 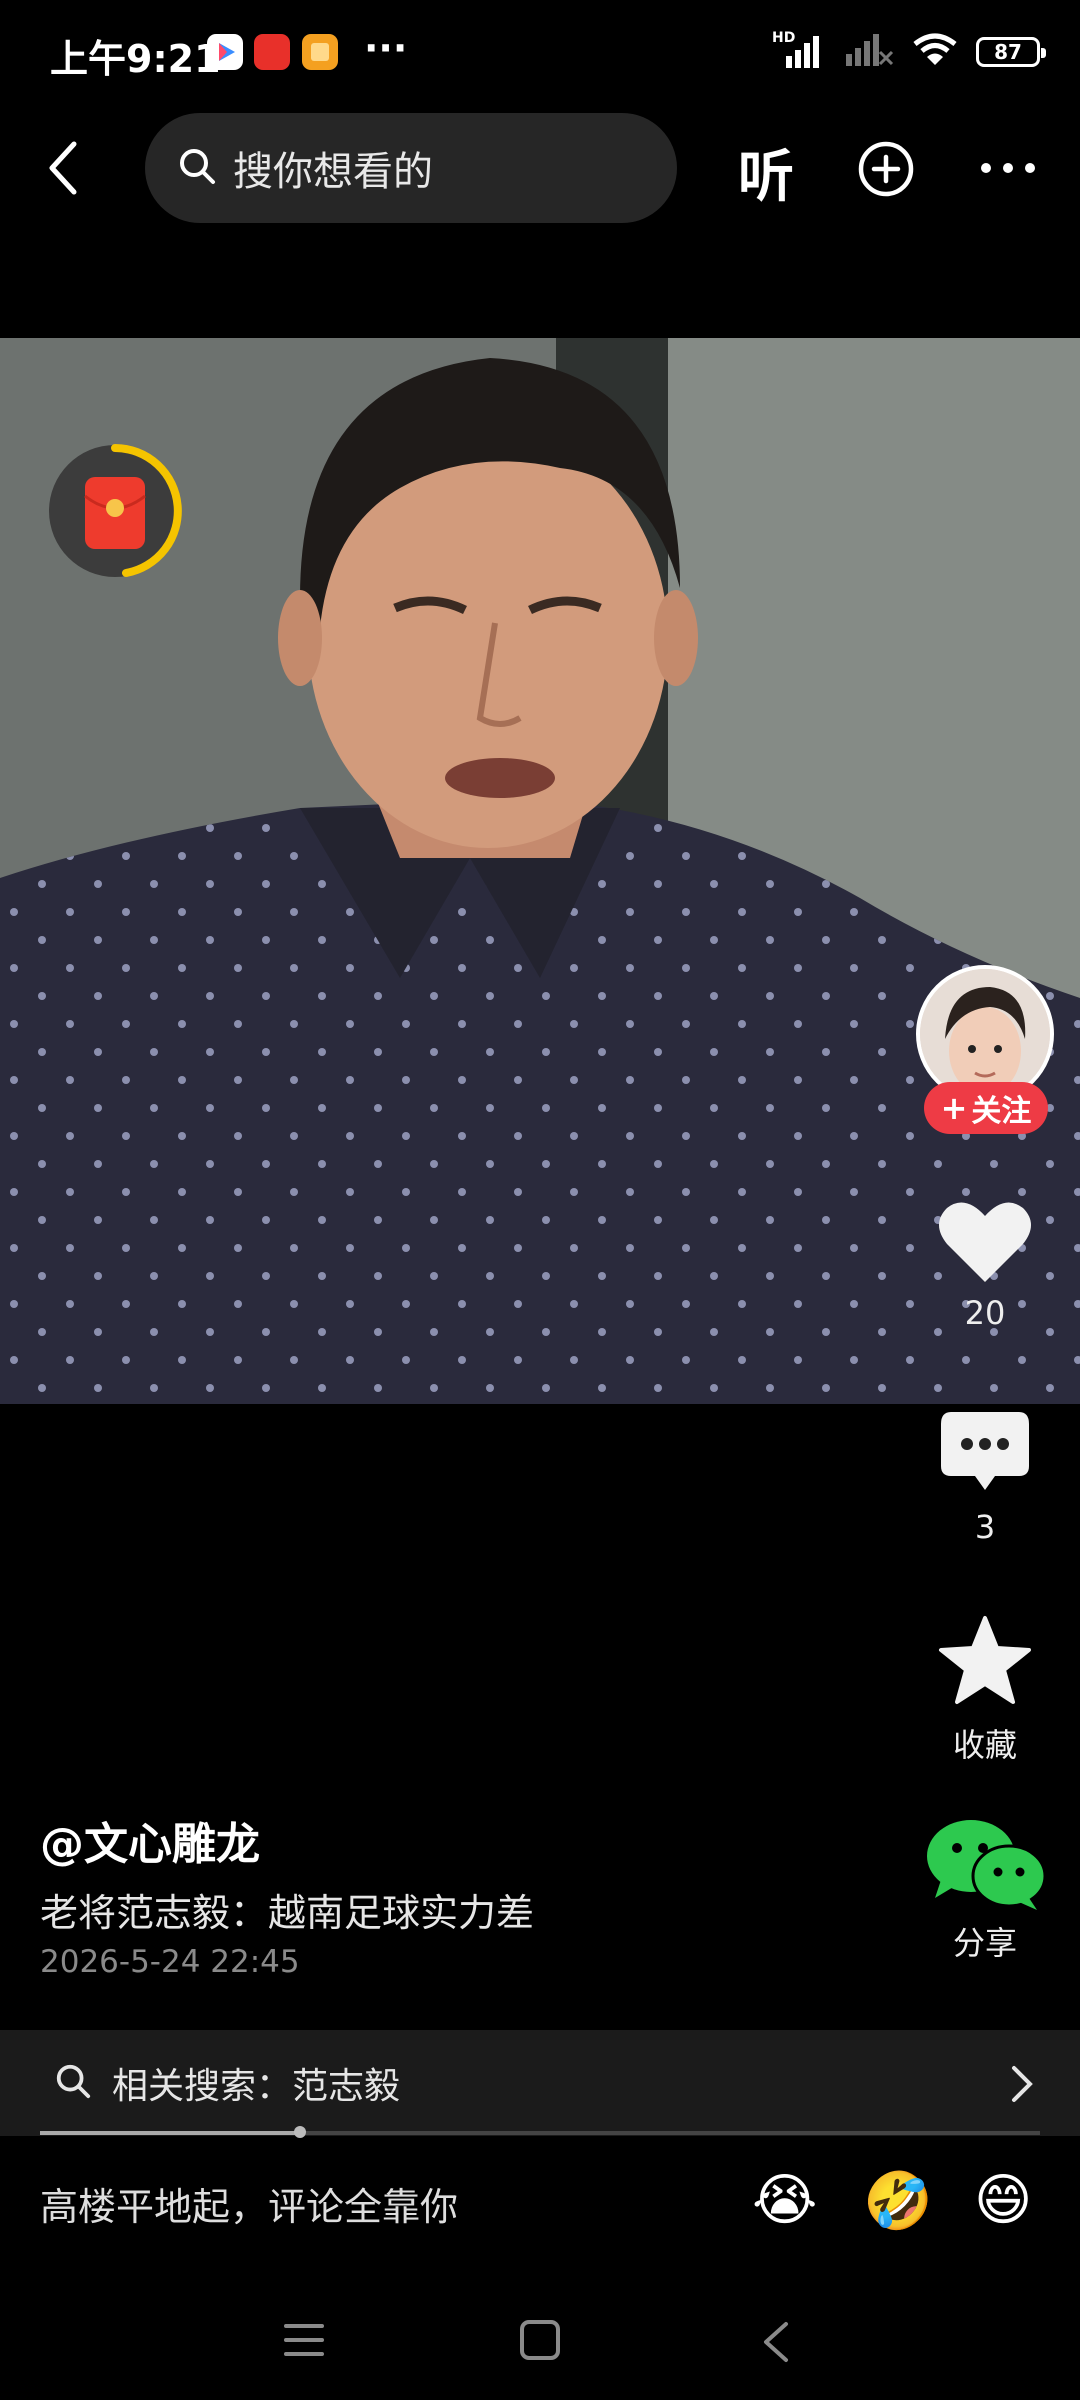 What do you see at coordinates (954, 1108) in the screenshot?
I see `plus-icon: +` at bounding box center [954, 1108].